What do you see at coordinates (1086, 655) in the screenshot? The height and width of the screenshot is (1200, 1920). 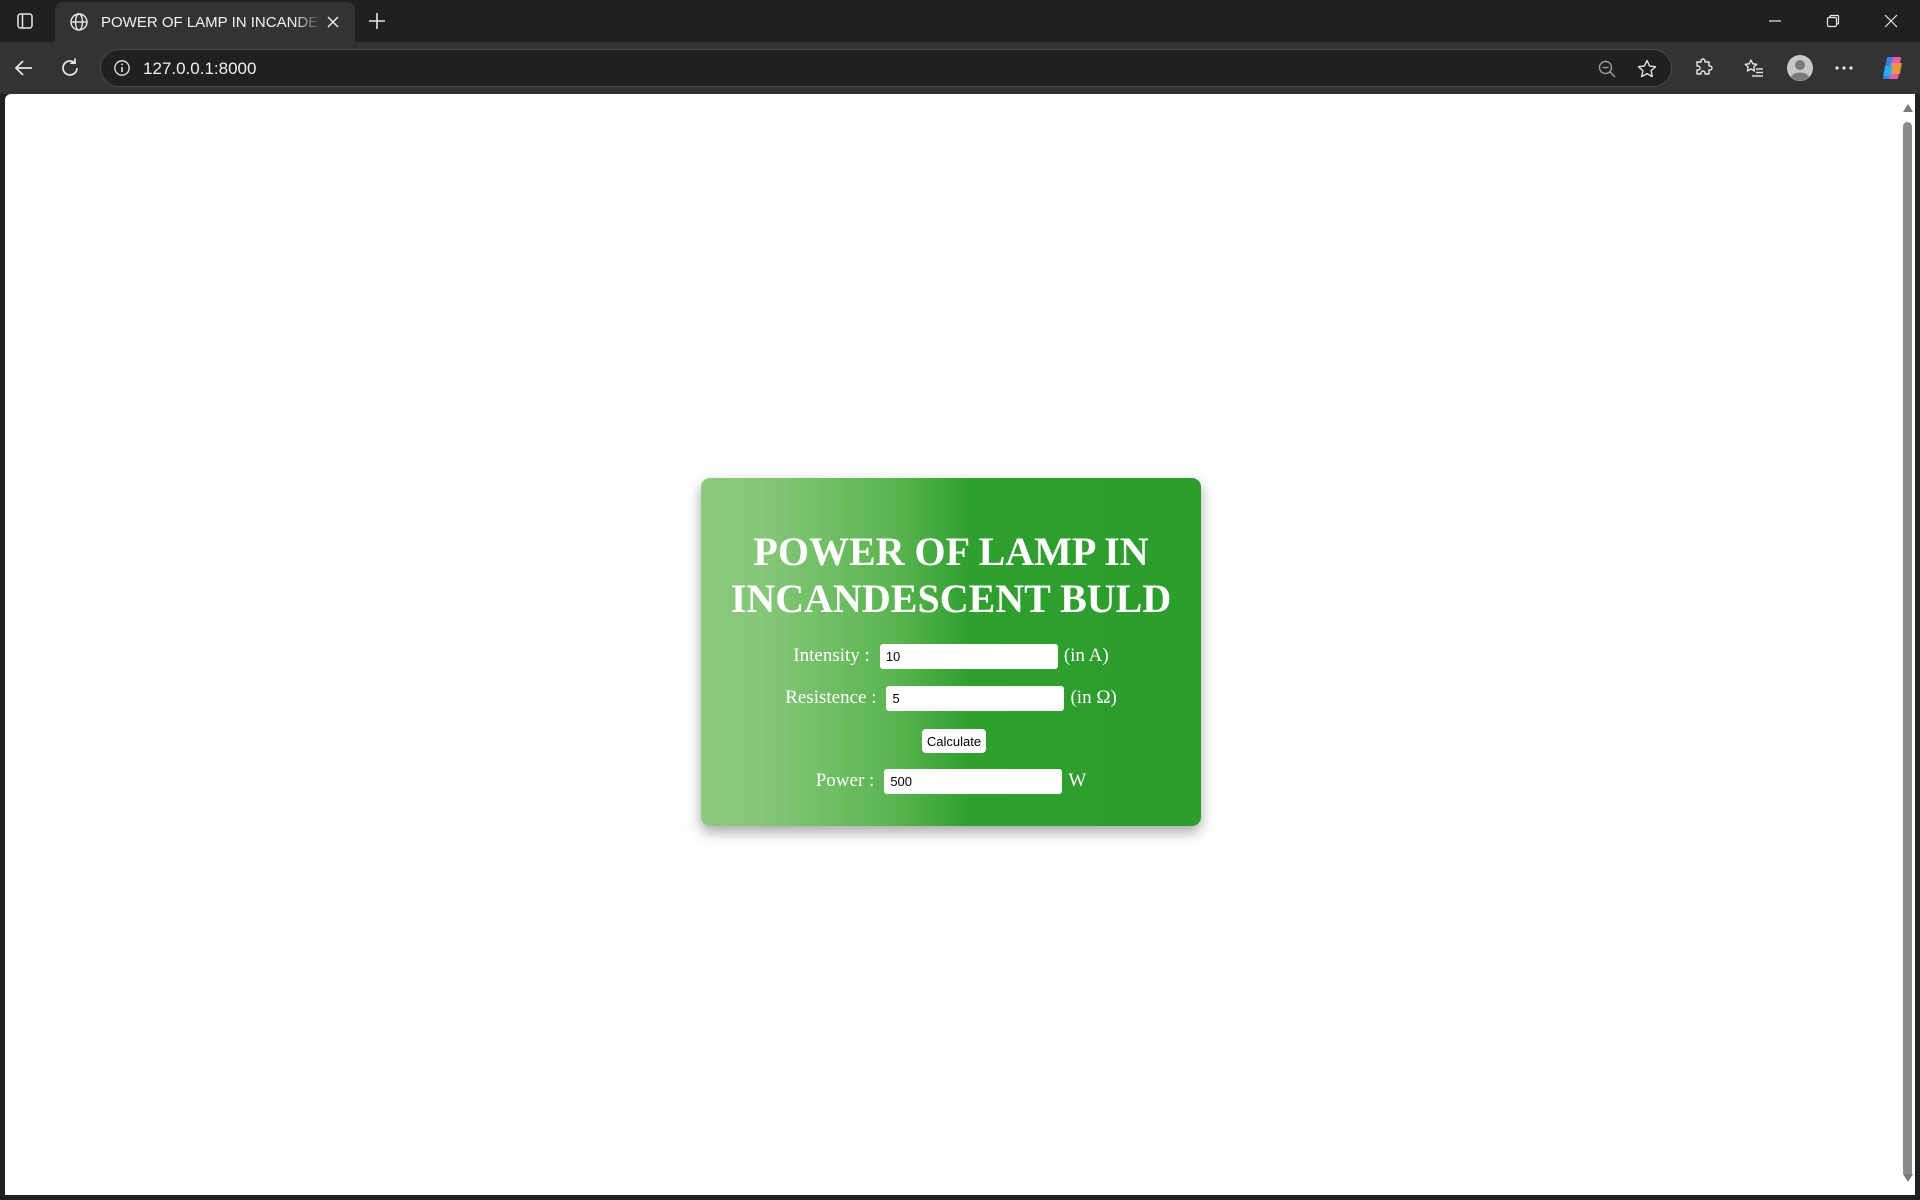 I see `intensity-unit: (in A)` at bounding box center [1086, 655].